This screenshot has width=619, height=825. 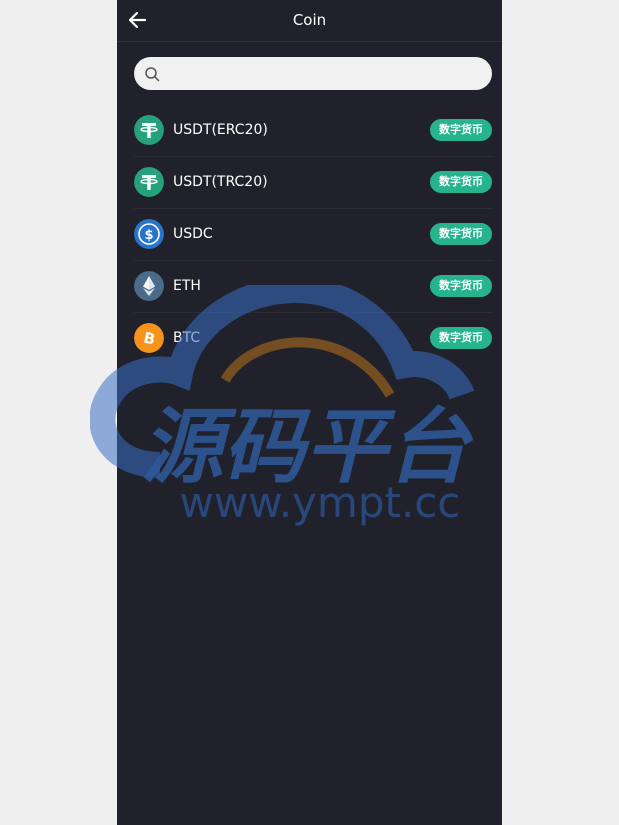 I want to click on top-bar: Coin, so click(x=309, y=21).